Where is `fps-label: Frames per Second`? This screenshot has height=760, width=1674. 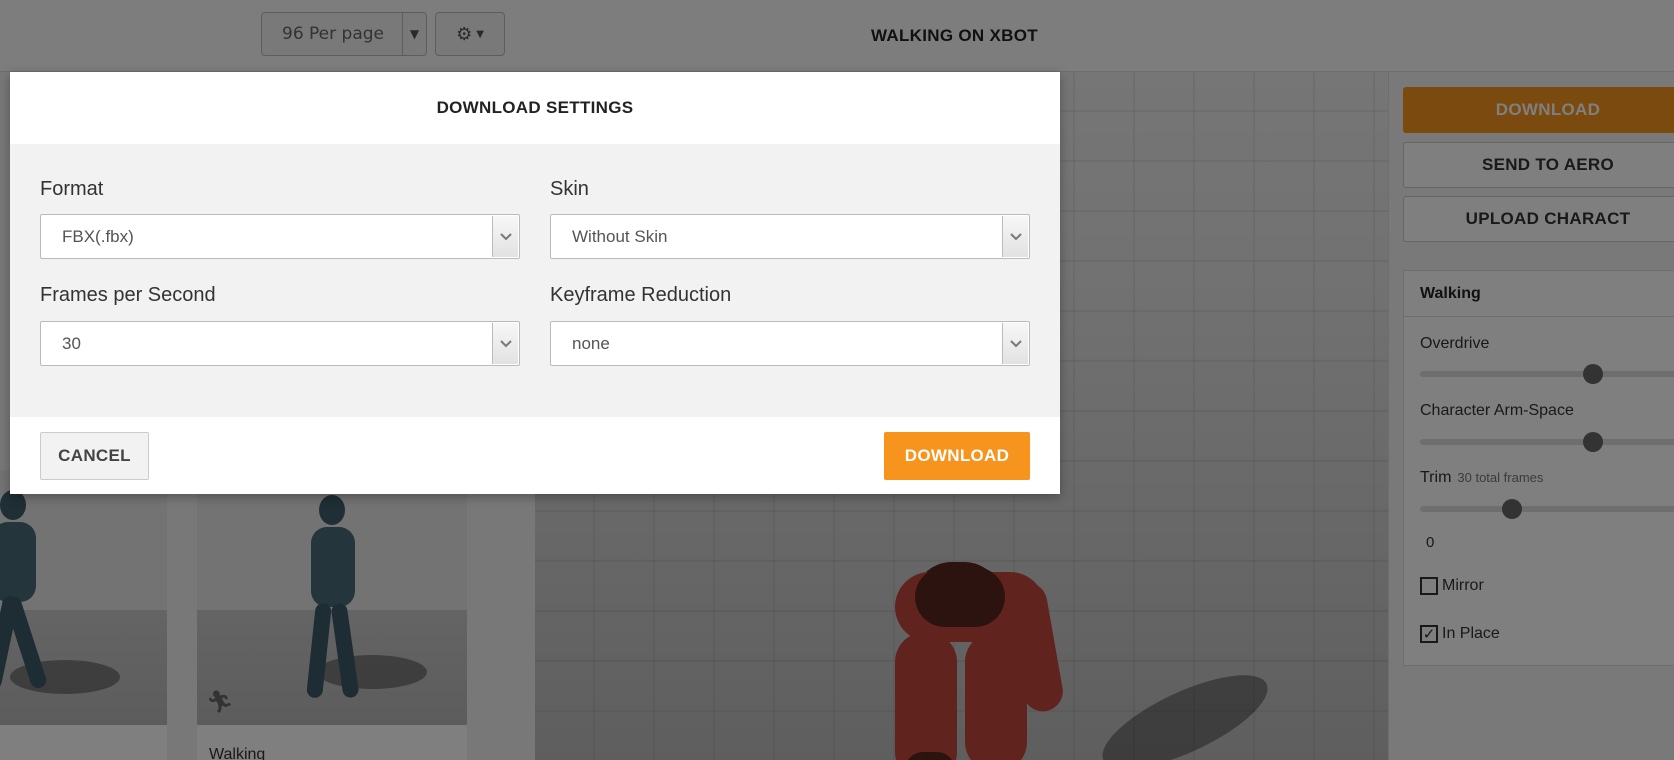
fps-label: Frames per Second is located at coordinates (128, 295).